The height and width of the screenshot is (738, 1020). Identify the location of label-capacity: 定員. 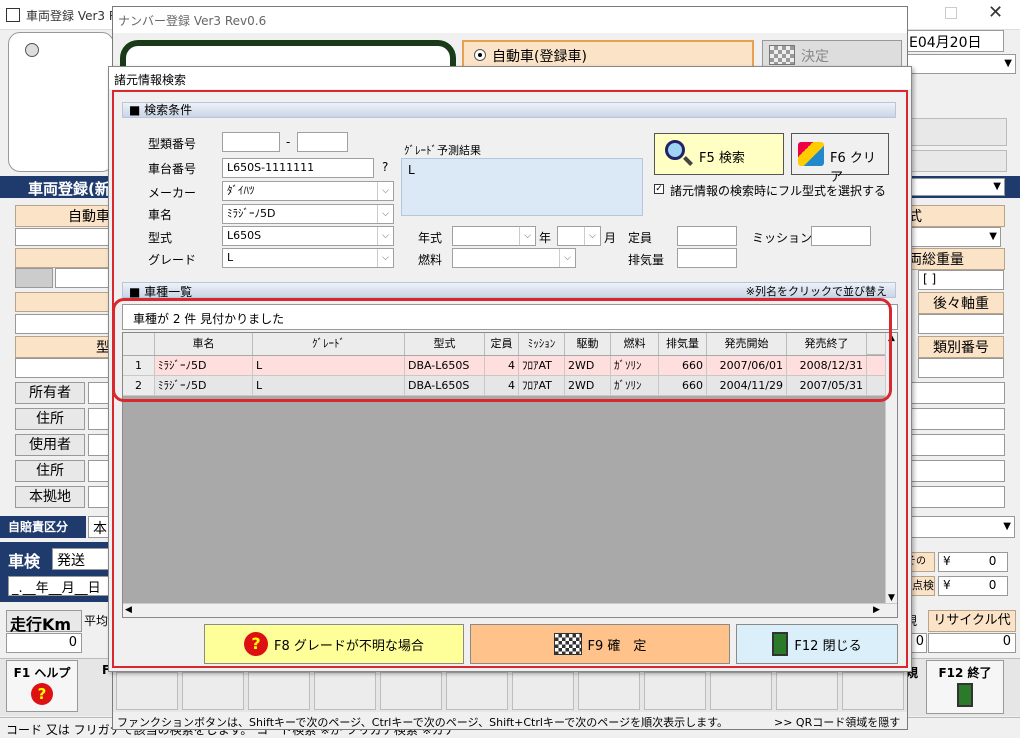
(640, 238).